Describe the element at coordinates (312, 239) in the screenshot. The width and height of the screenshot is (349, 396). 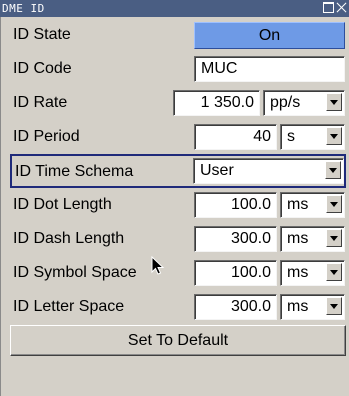
I see `id-dash-length-unit-select: ms` at that location.